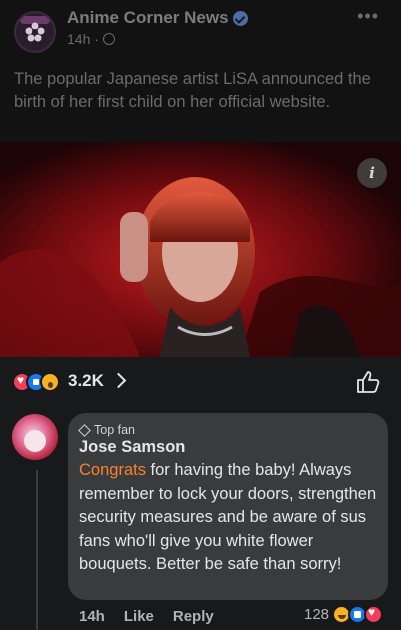  I want to click on chevron-right-icon, so click(118, 380).